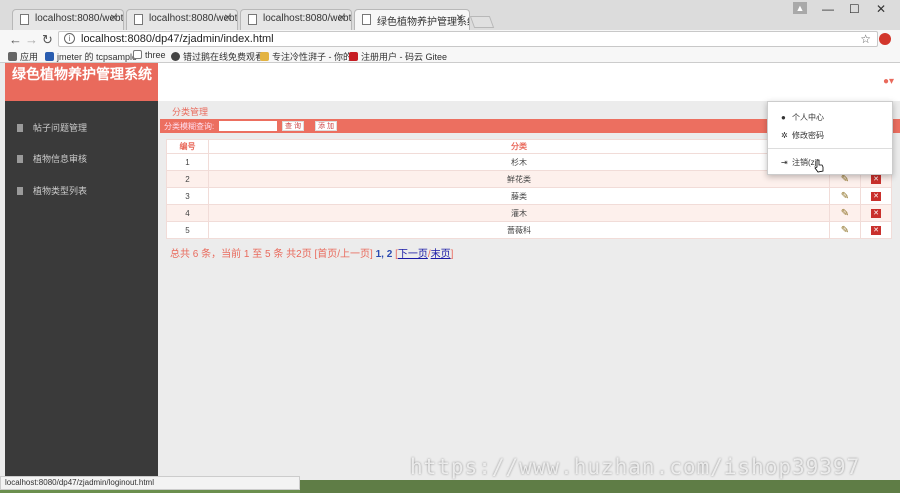 This screenshot has width=900, height=493. I want to click on maximize-icon: ☐, so click(854, 9).